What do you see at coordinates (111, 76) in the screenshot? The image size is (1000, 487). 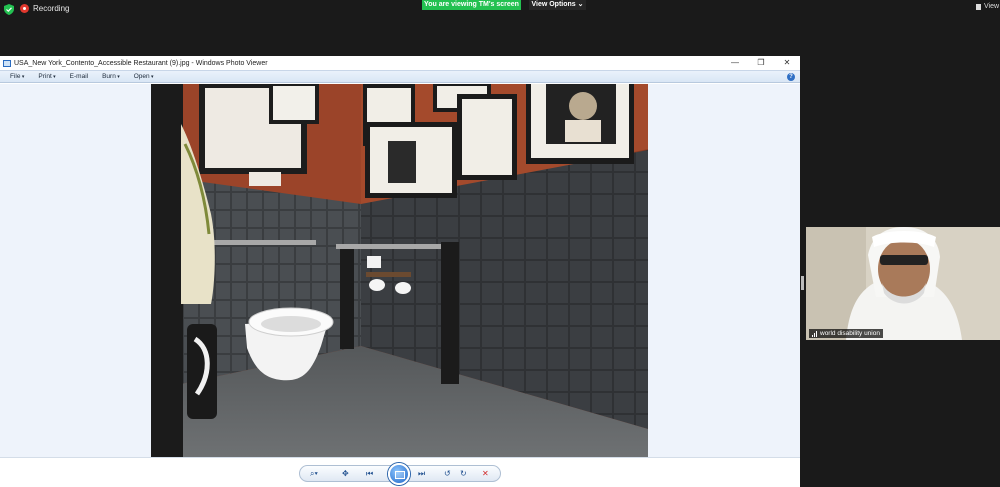 I see `menu-burn: Burn` at bounding box center [111, 76].